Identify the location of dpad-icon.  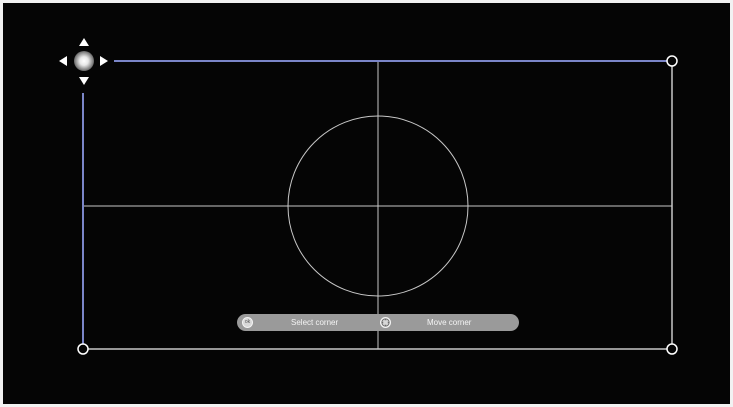
(385, 322).